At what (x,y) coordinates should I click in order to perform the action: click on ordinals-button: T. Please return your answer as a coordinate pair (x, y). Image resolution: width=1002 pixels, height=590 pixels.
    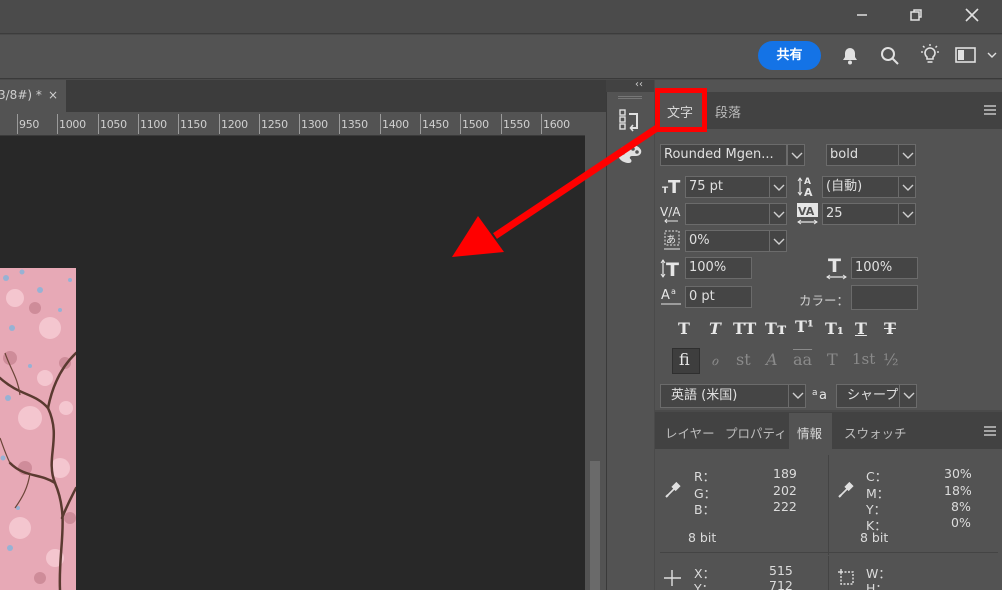
    Looking at the image, I should click on (832, 359).